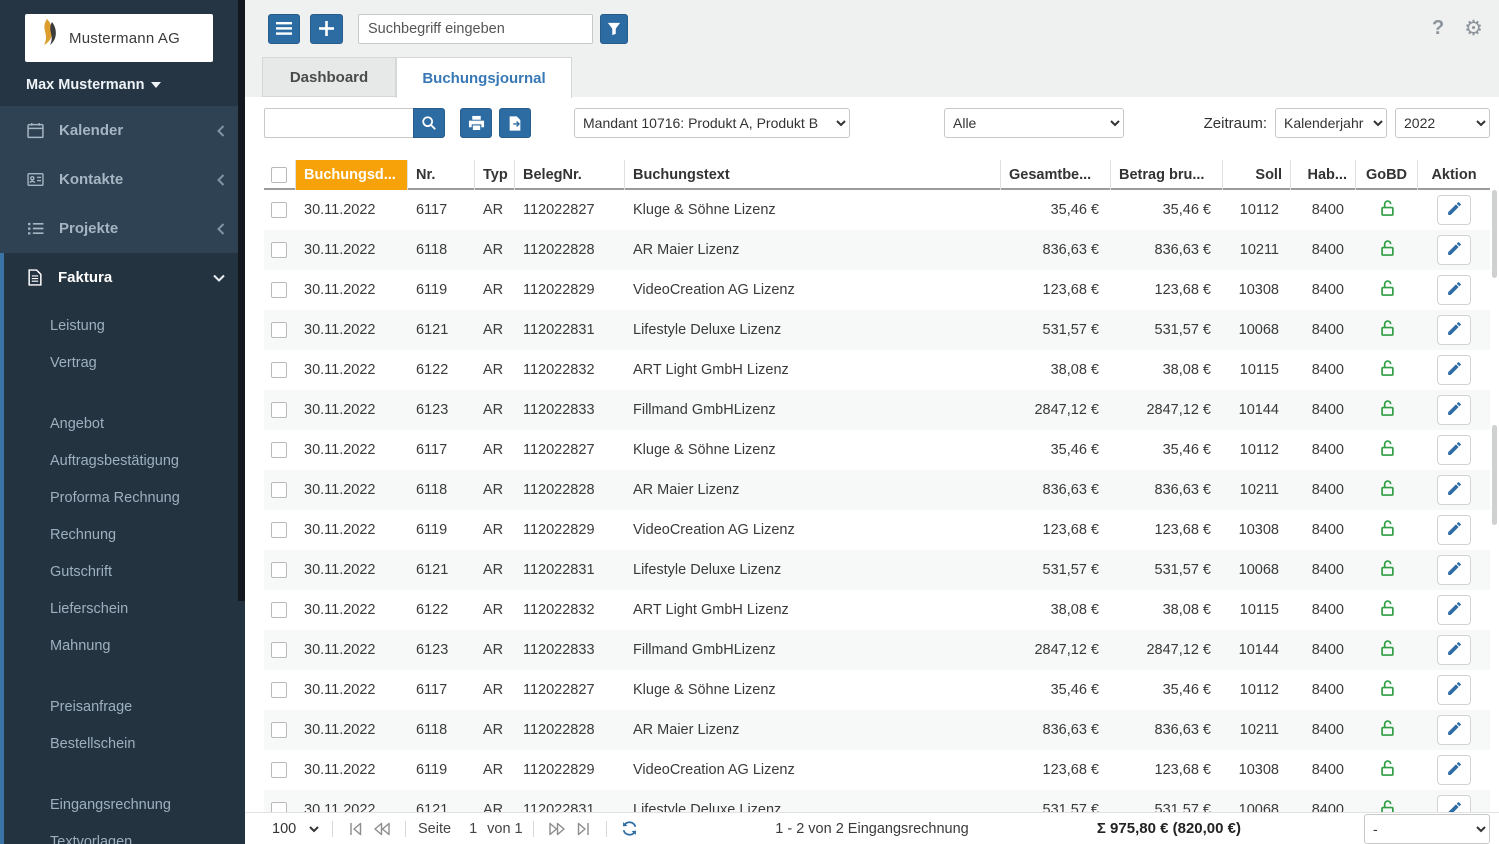 Image resolution: width=1499 pixels, height=844 pixels. I want to click on refresh-button, so click(630, 829).